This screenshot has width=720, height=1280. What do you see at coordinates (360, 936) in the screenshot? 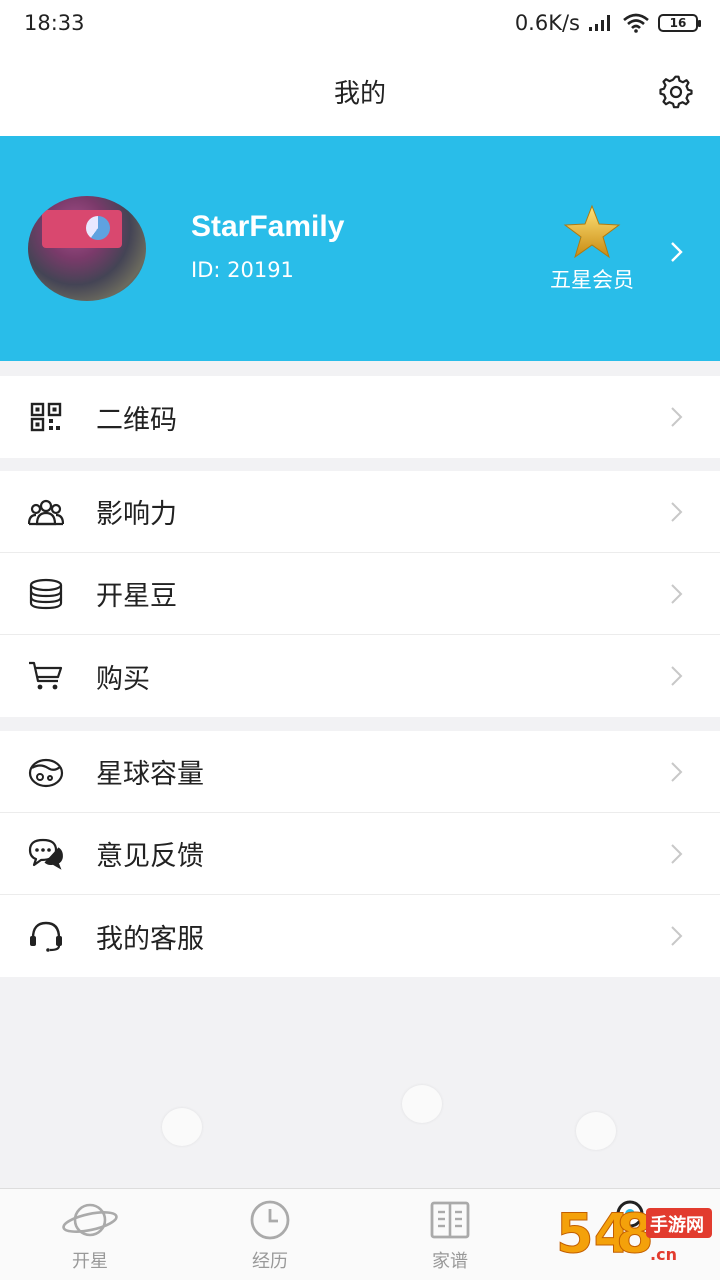
I see `menu-item-customer-service: 我的客服` at bounding box center [360, 936].